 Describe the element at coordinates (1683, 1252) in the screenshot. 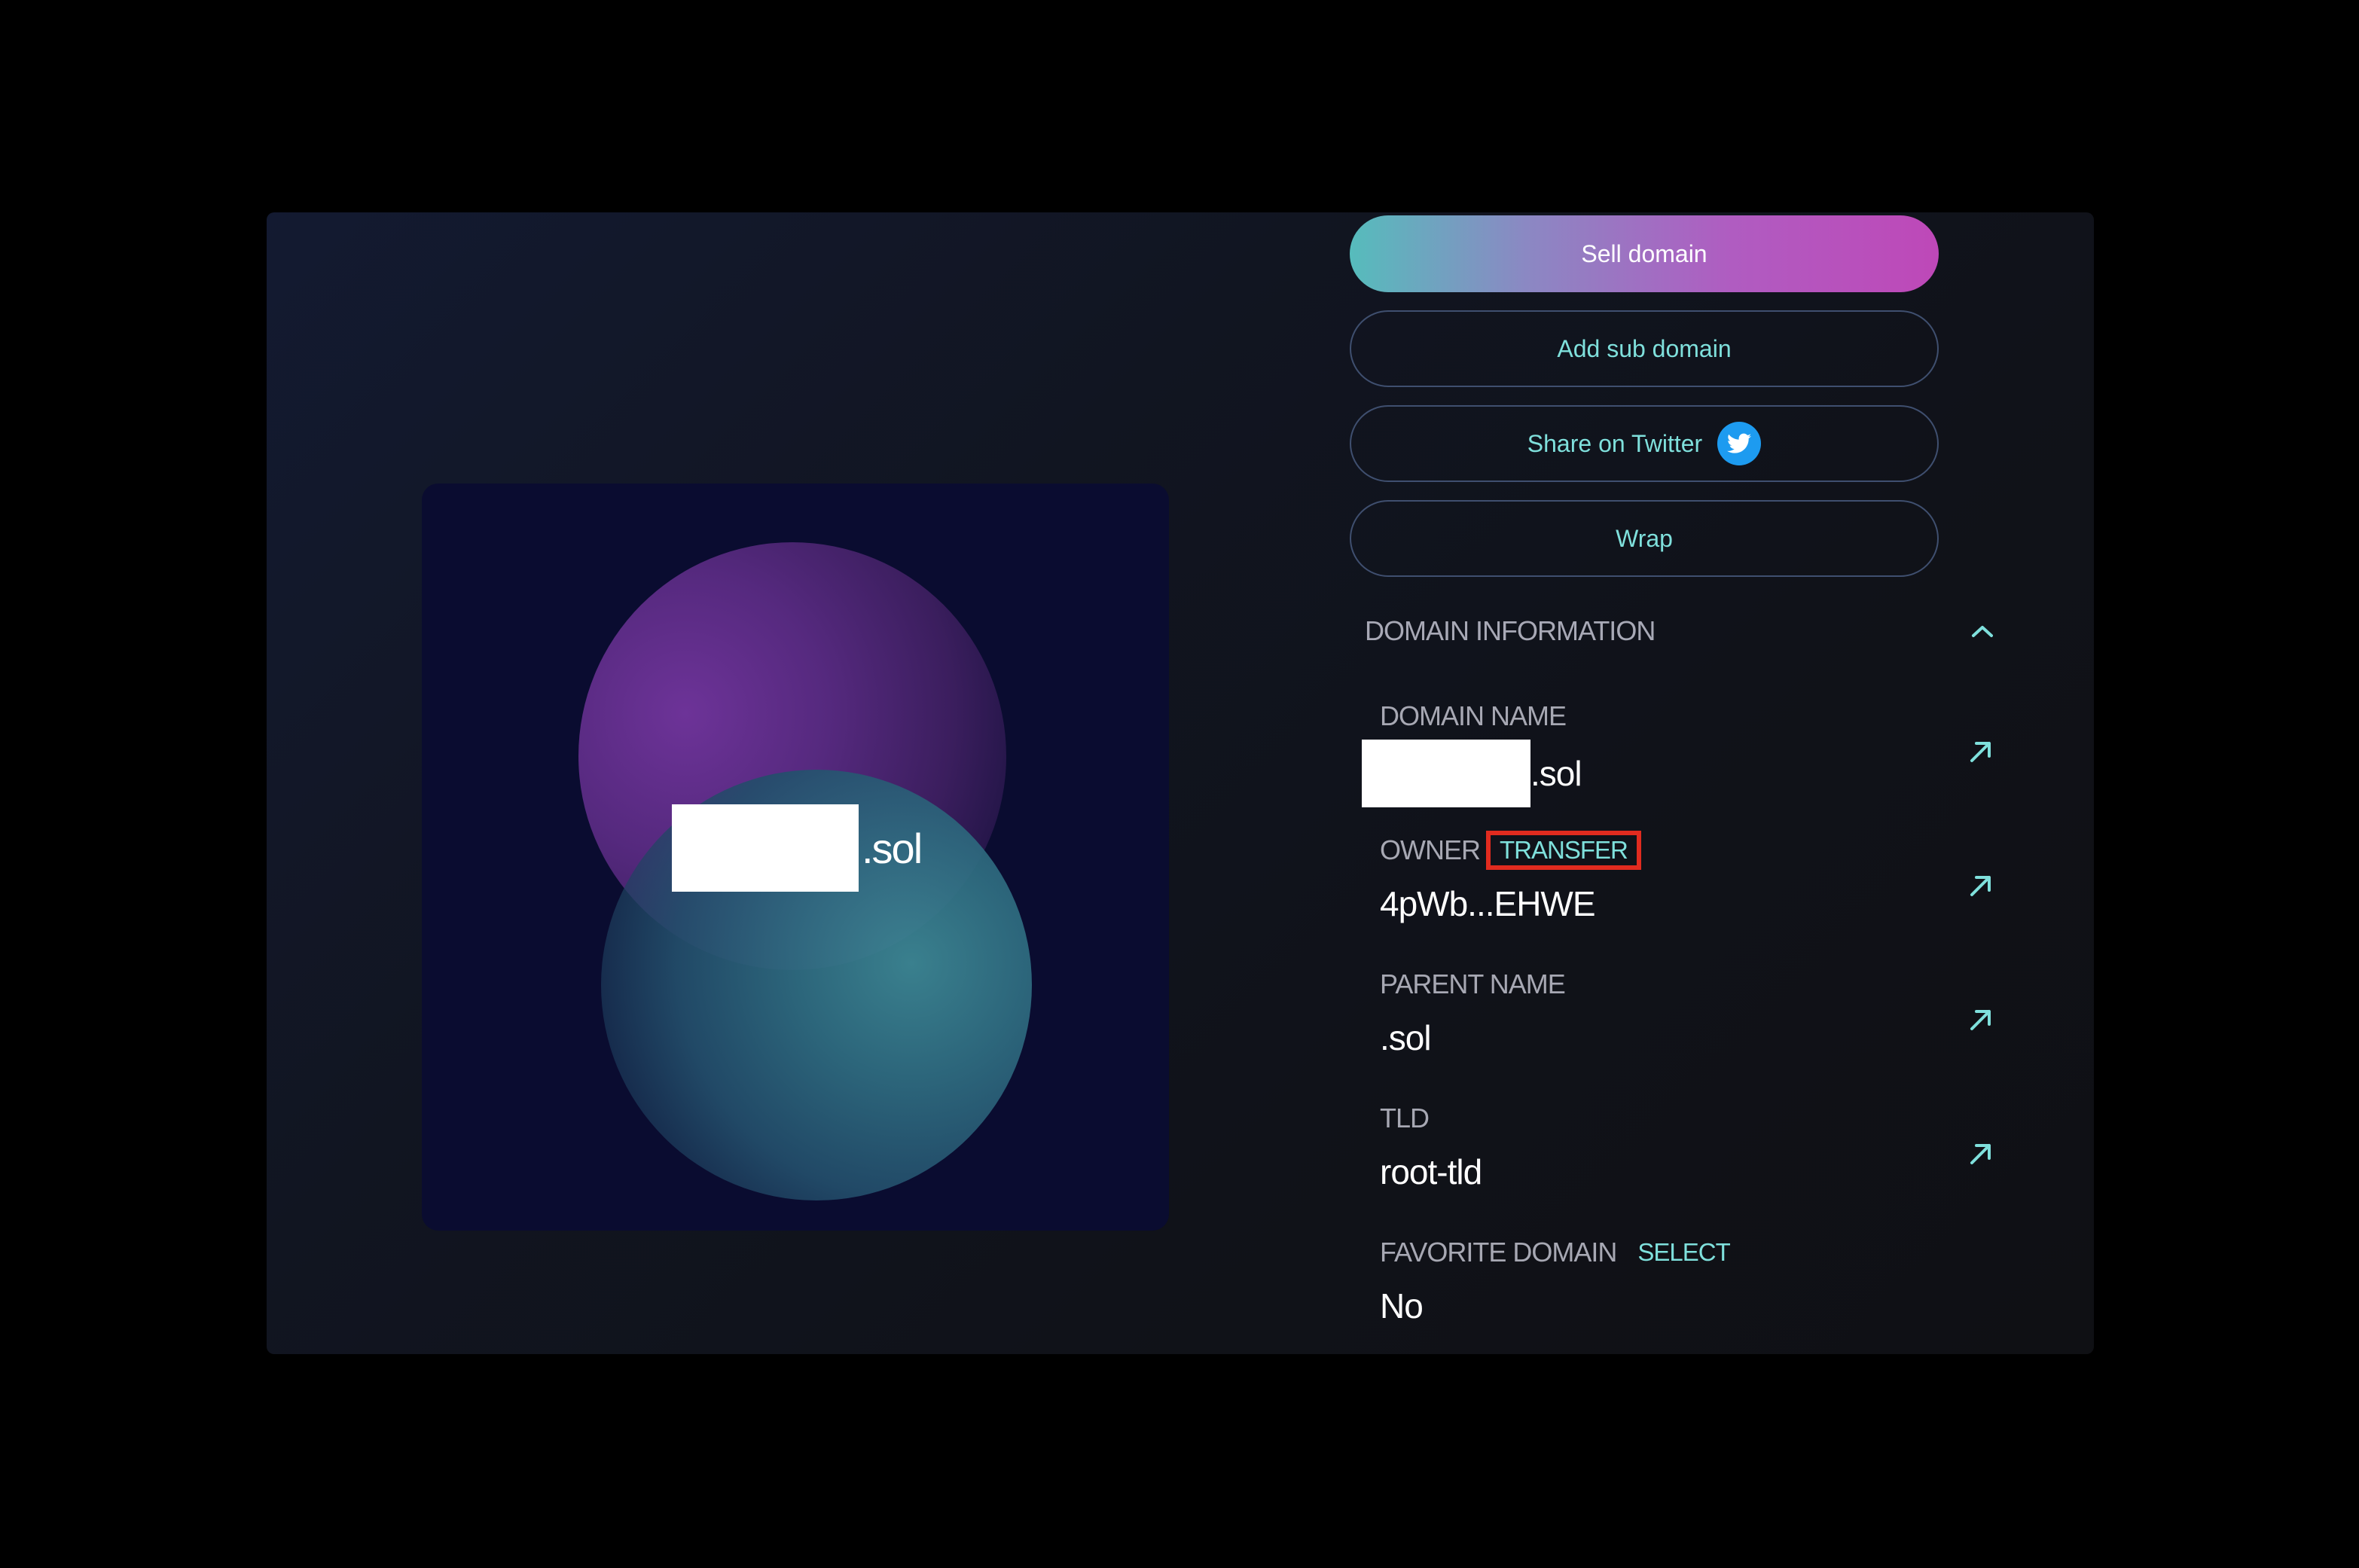

I see `select-favorite-button: SELECT` at that location.